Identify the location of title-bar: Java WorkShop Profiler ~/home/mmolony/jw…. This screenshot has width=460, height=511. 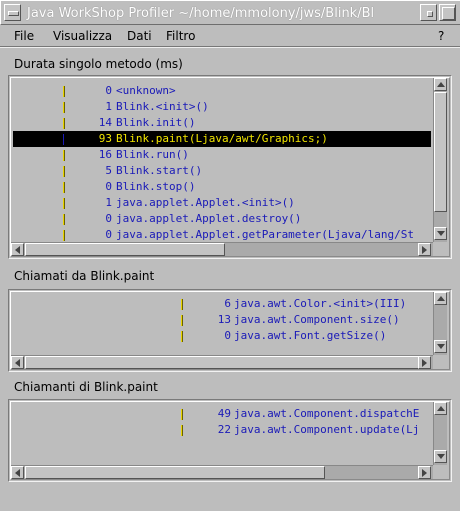
(230, 12).